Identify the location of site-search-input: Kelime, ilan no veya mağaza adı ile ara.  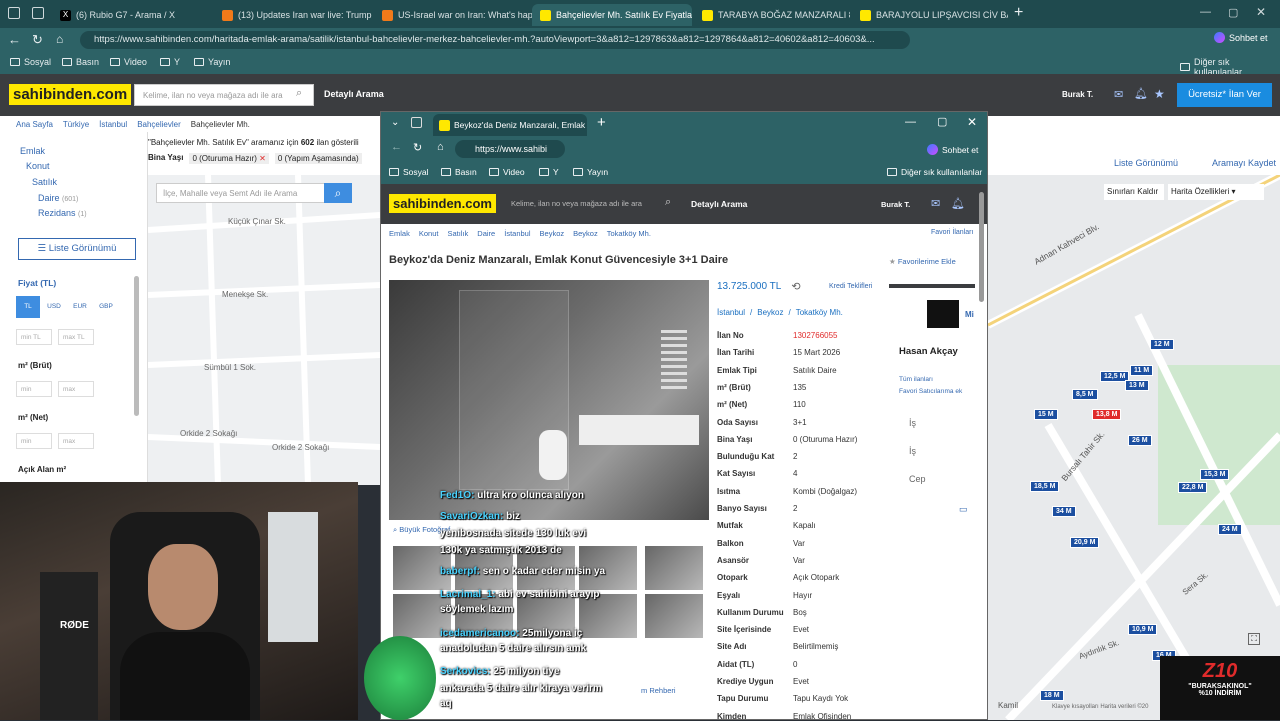
(224, 95).